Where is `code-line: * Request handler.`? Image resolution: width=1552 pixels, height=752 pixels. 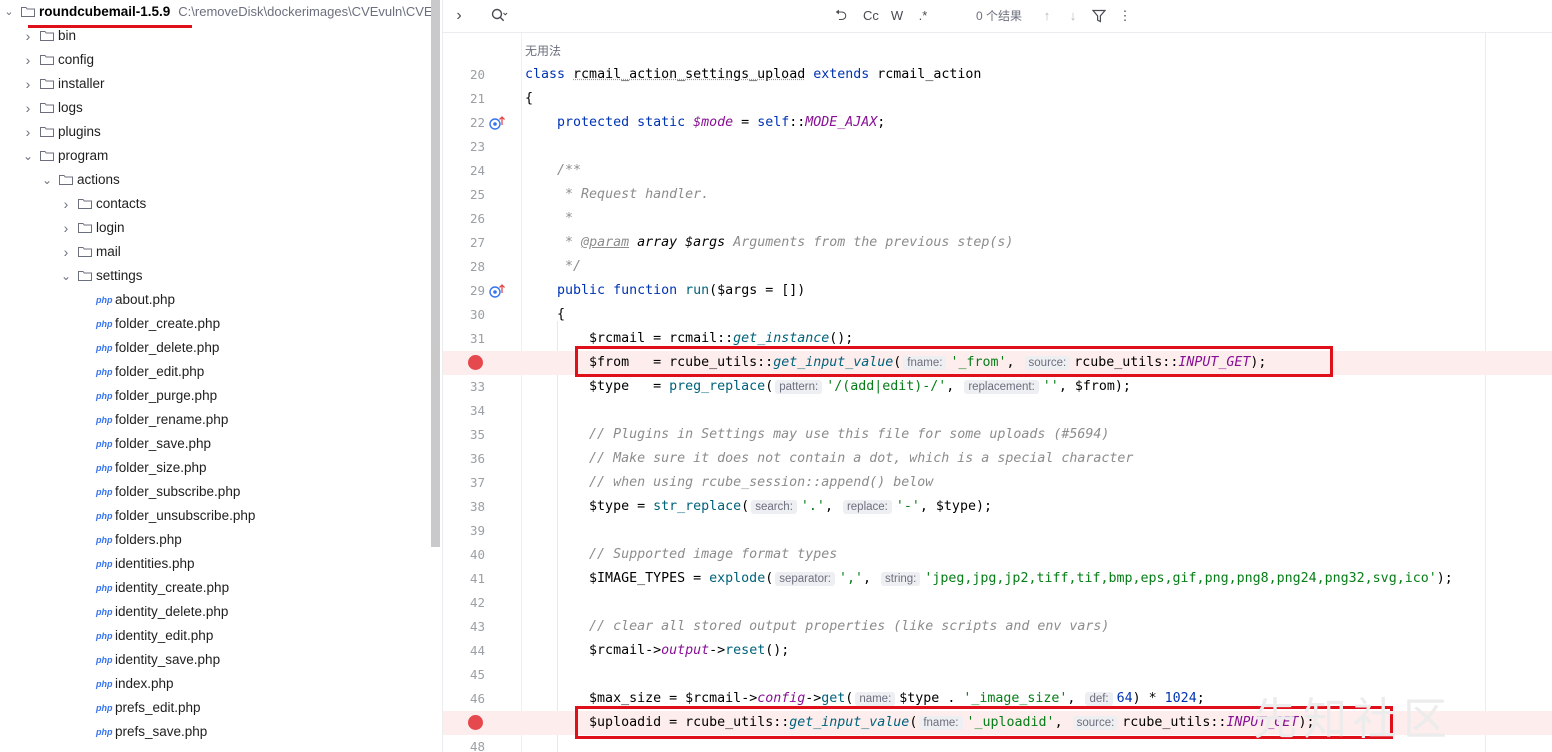 code-line: * Request handler. is located at coordinates (617, 195).